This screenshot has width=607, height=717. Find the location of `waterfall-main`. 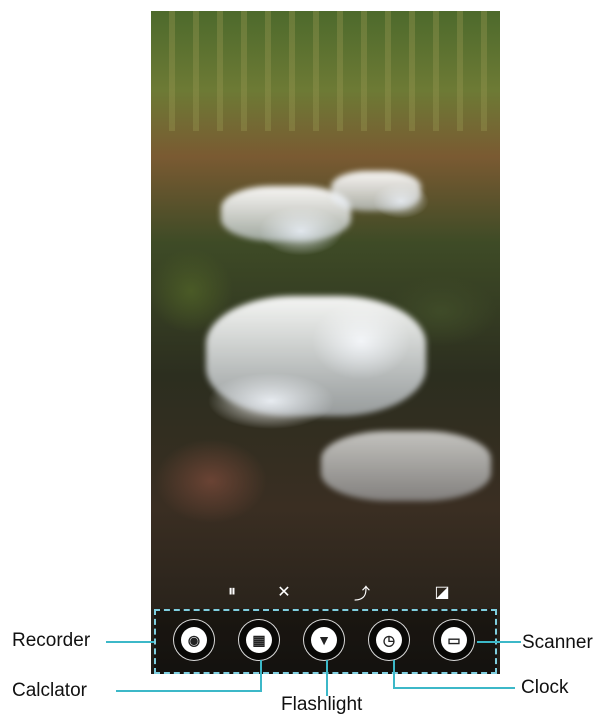

waterfall-main is located at coordinates (316, 356).